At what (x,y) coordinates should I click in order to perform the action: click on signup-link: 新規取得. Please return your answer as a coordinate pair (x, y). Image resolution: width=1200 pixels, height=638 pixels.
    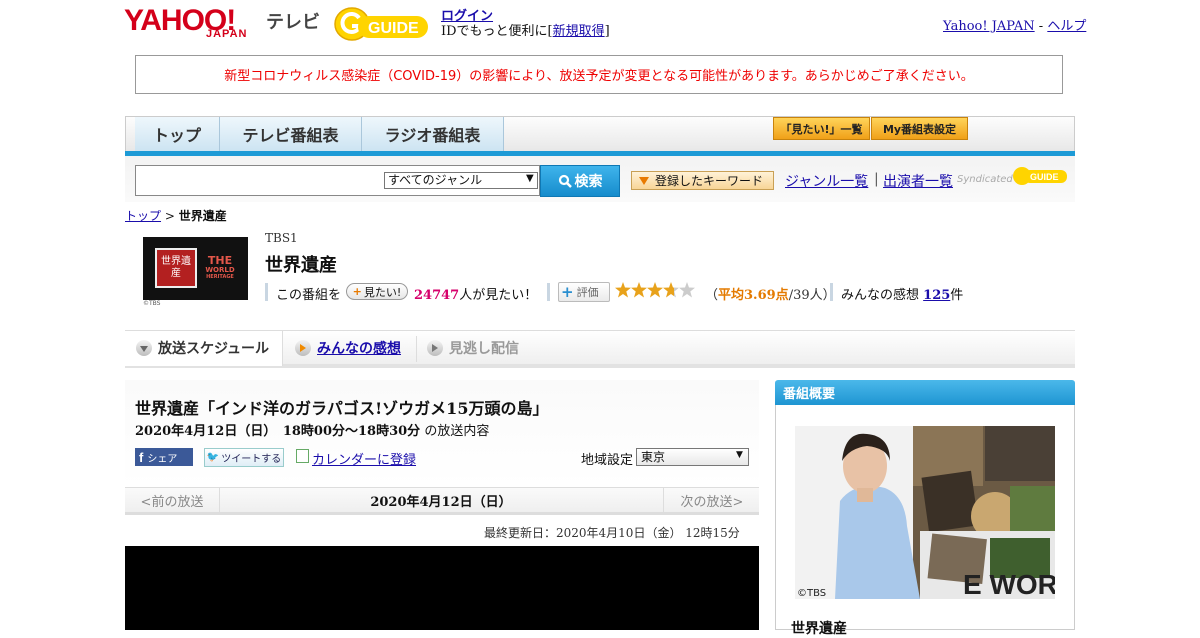
    Looking at the image, I should click on (579, 31).